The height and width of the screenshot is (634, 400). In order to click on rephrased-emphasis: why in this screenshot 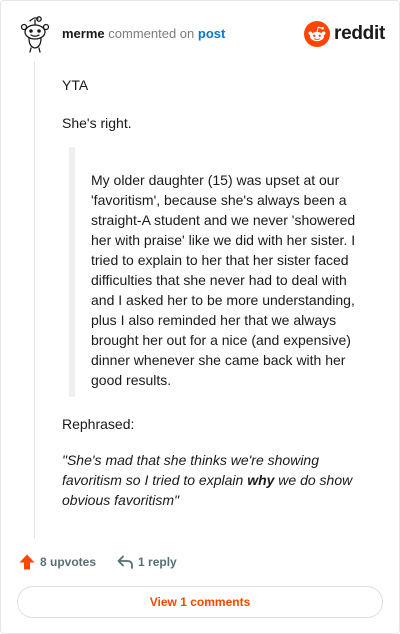, I will do `click(261, 480)`.